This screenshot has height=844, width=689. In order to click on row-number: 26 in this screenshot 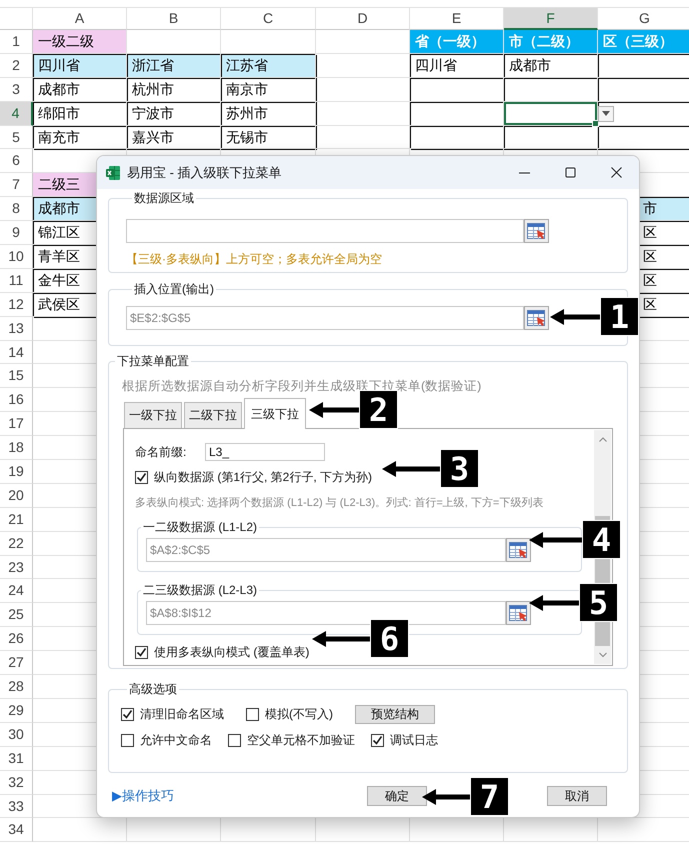, I will do `click(16, 639)`.